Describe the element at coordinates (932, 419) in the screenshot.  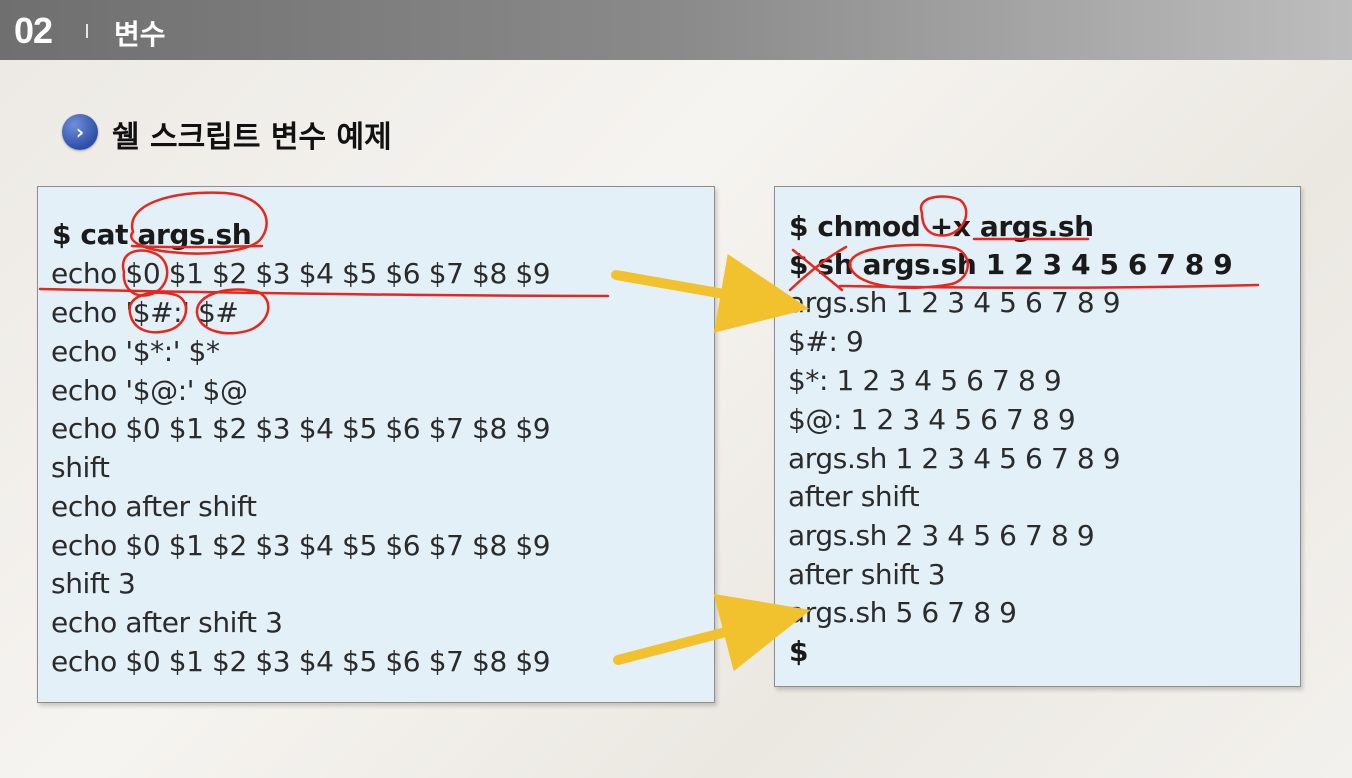
I see `output-line: $@: 1 2 3 4 5 6 7 8 9` at that location.